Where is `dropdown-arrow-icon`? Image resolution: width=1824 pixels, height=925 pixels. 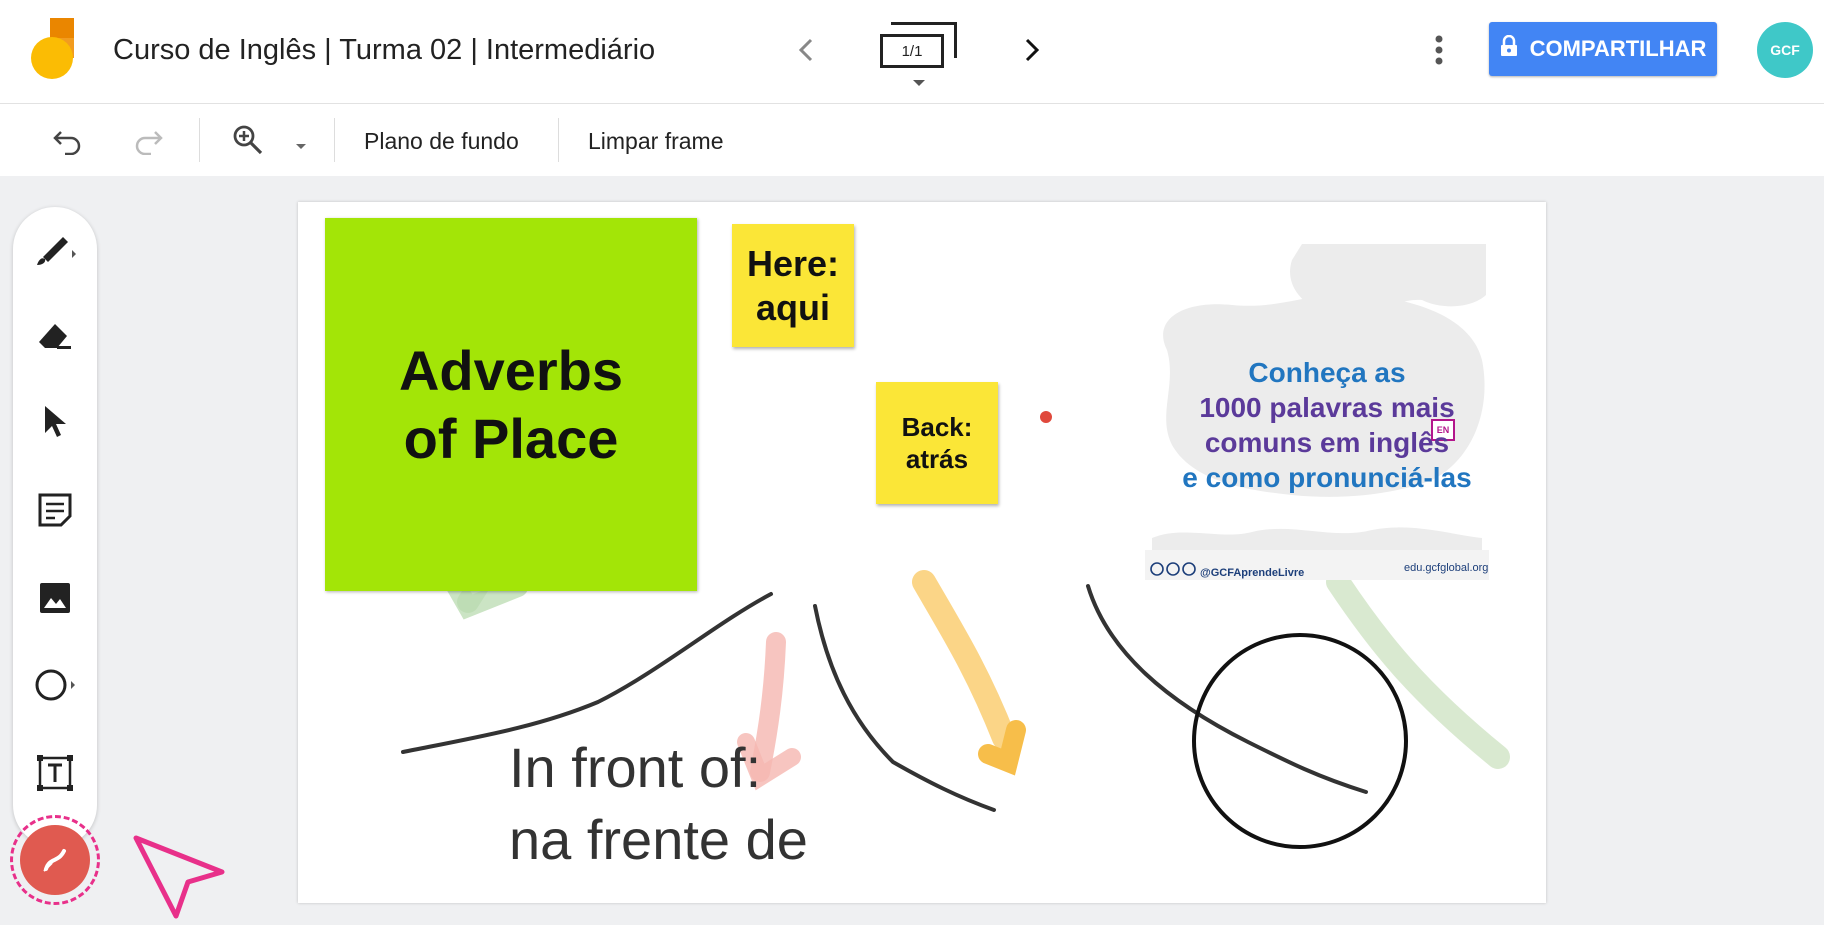 dropdown-arrow-icon is located at coordinates (301, 143).